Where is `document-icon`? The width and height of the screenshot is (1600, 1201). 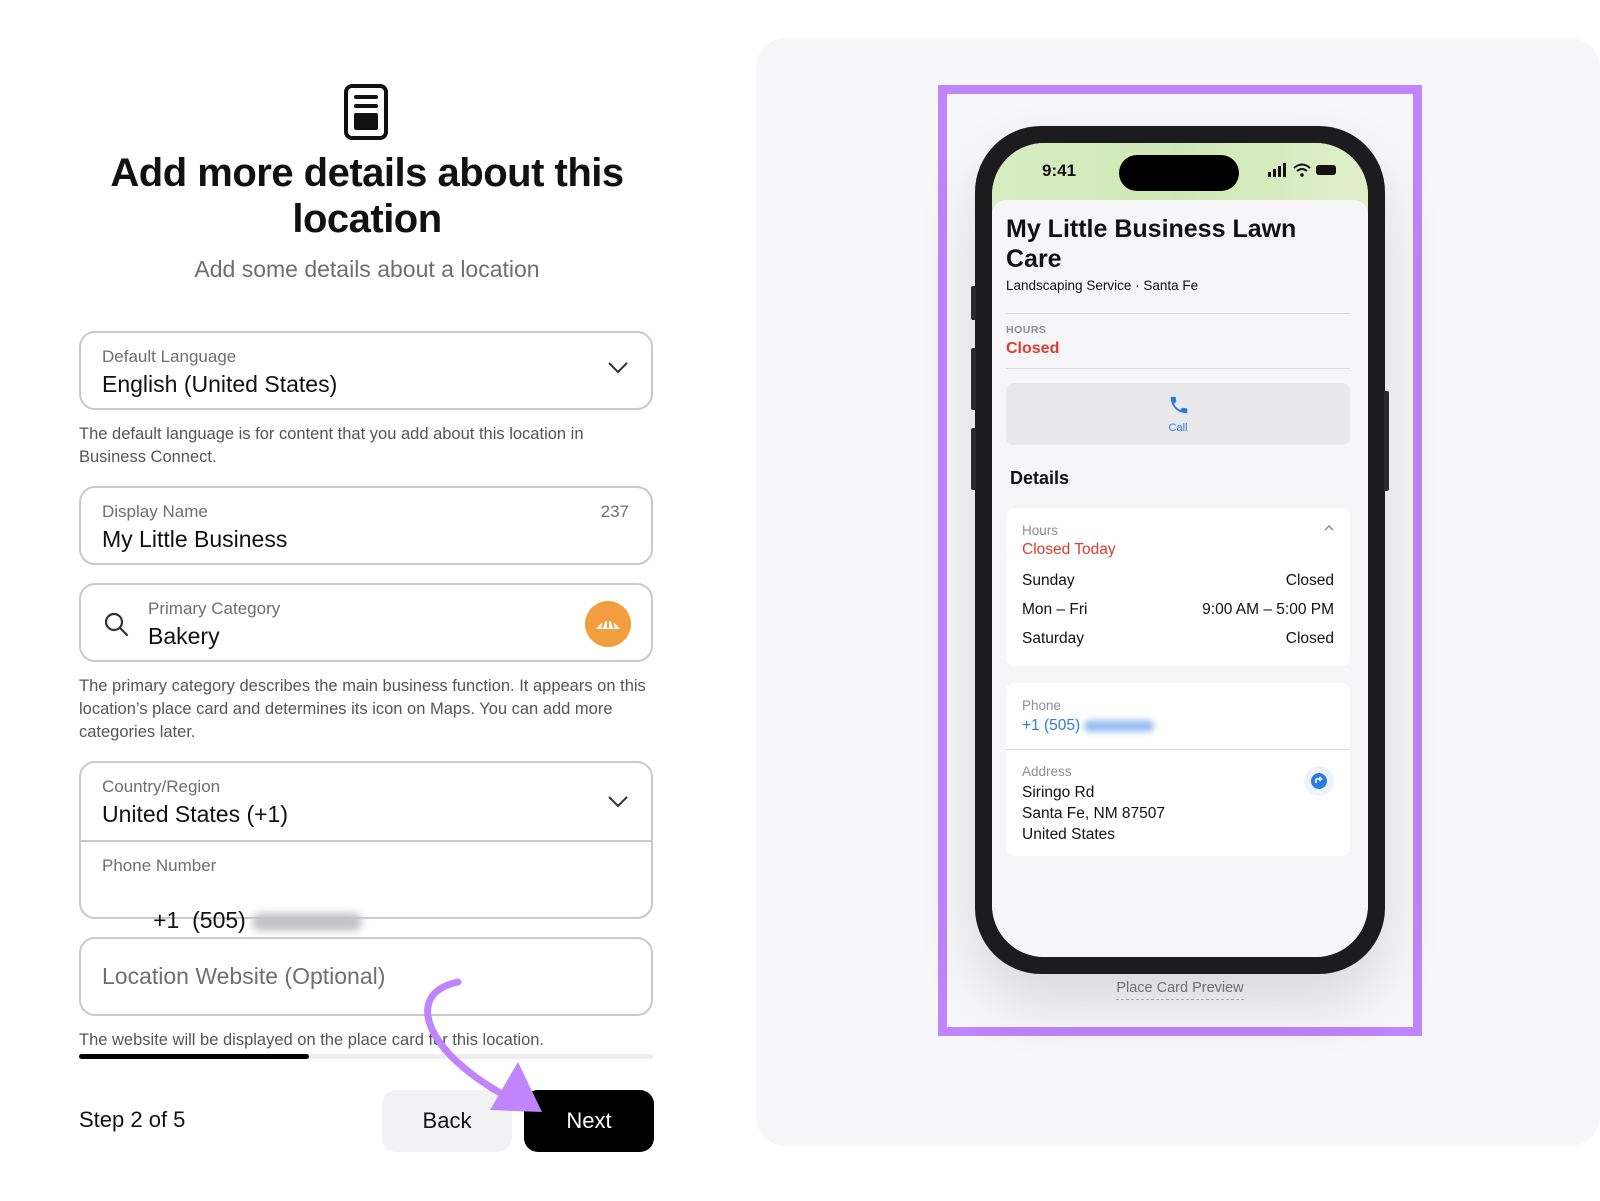
document-icon is located at coordinates (366, 112).